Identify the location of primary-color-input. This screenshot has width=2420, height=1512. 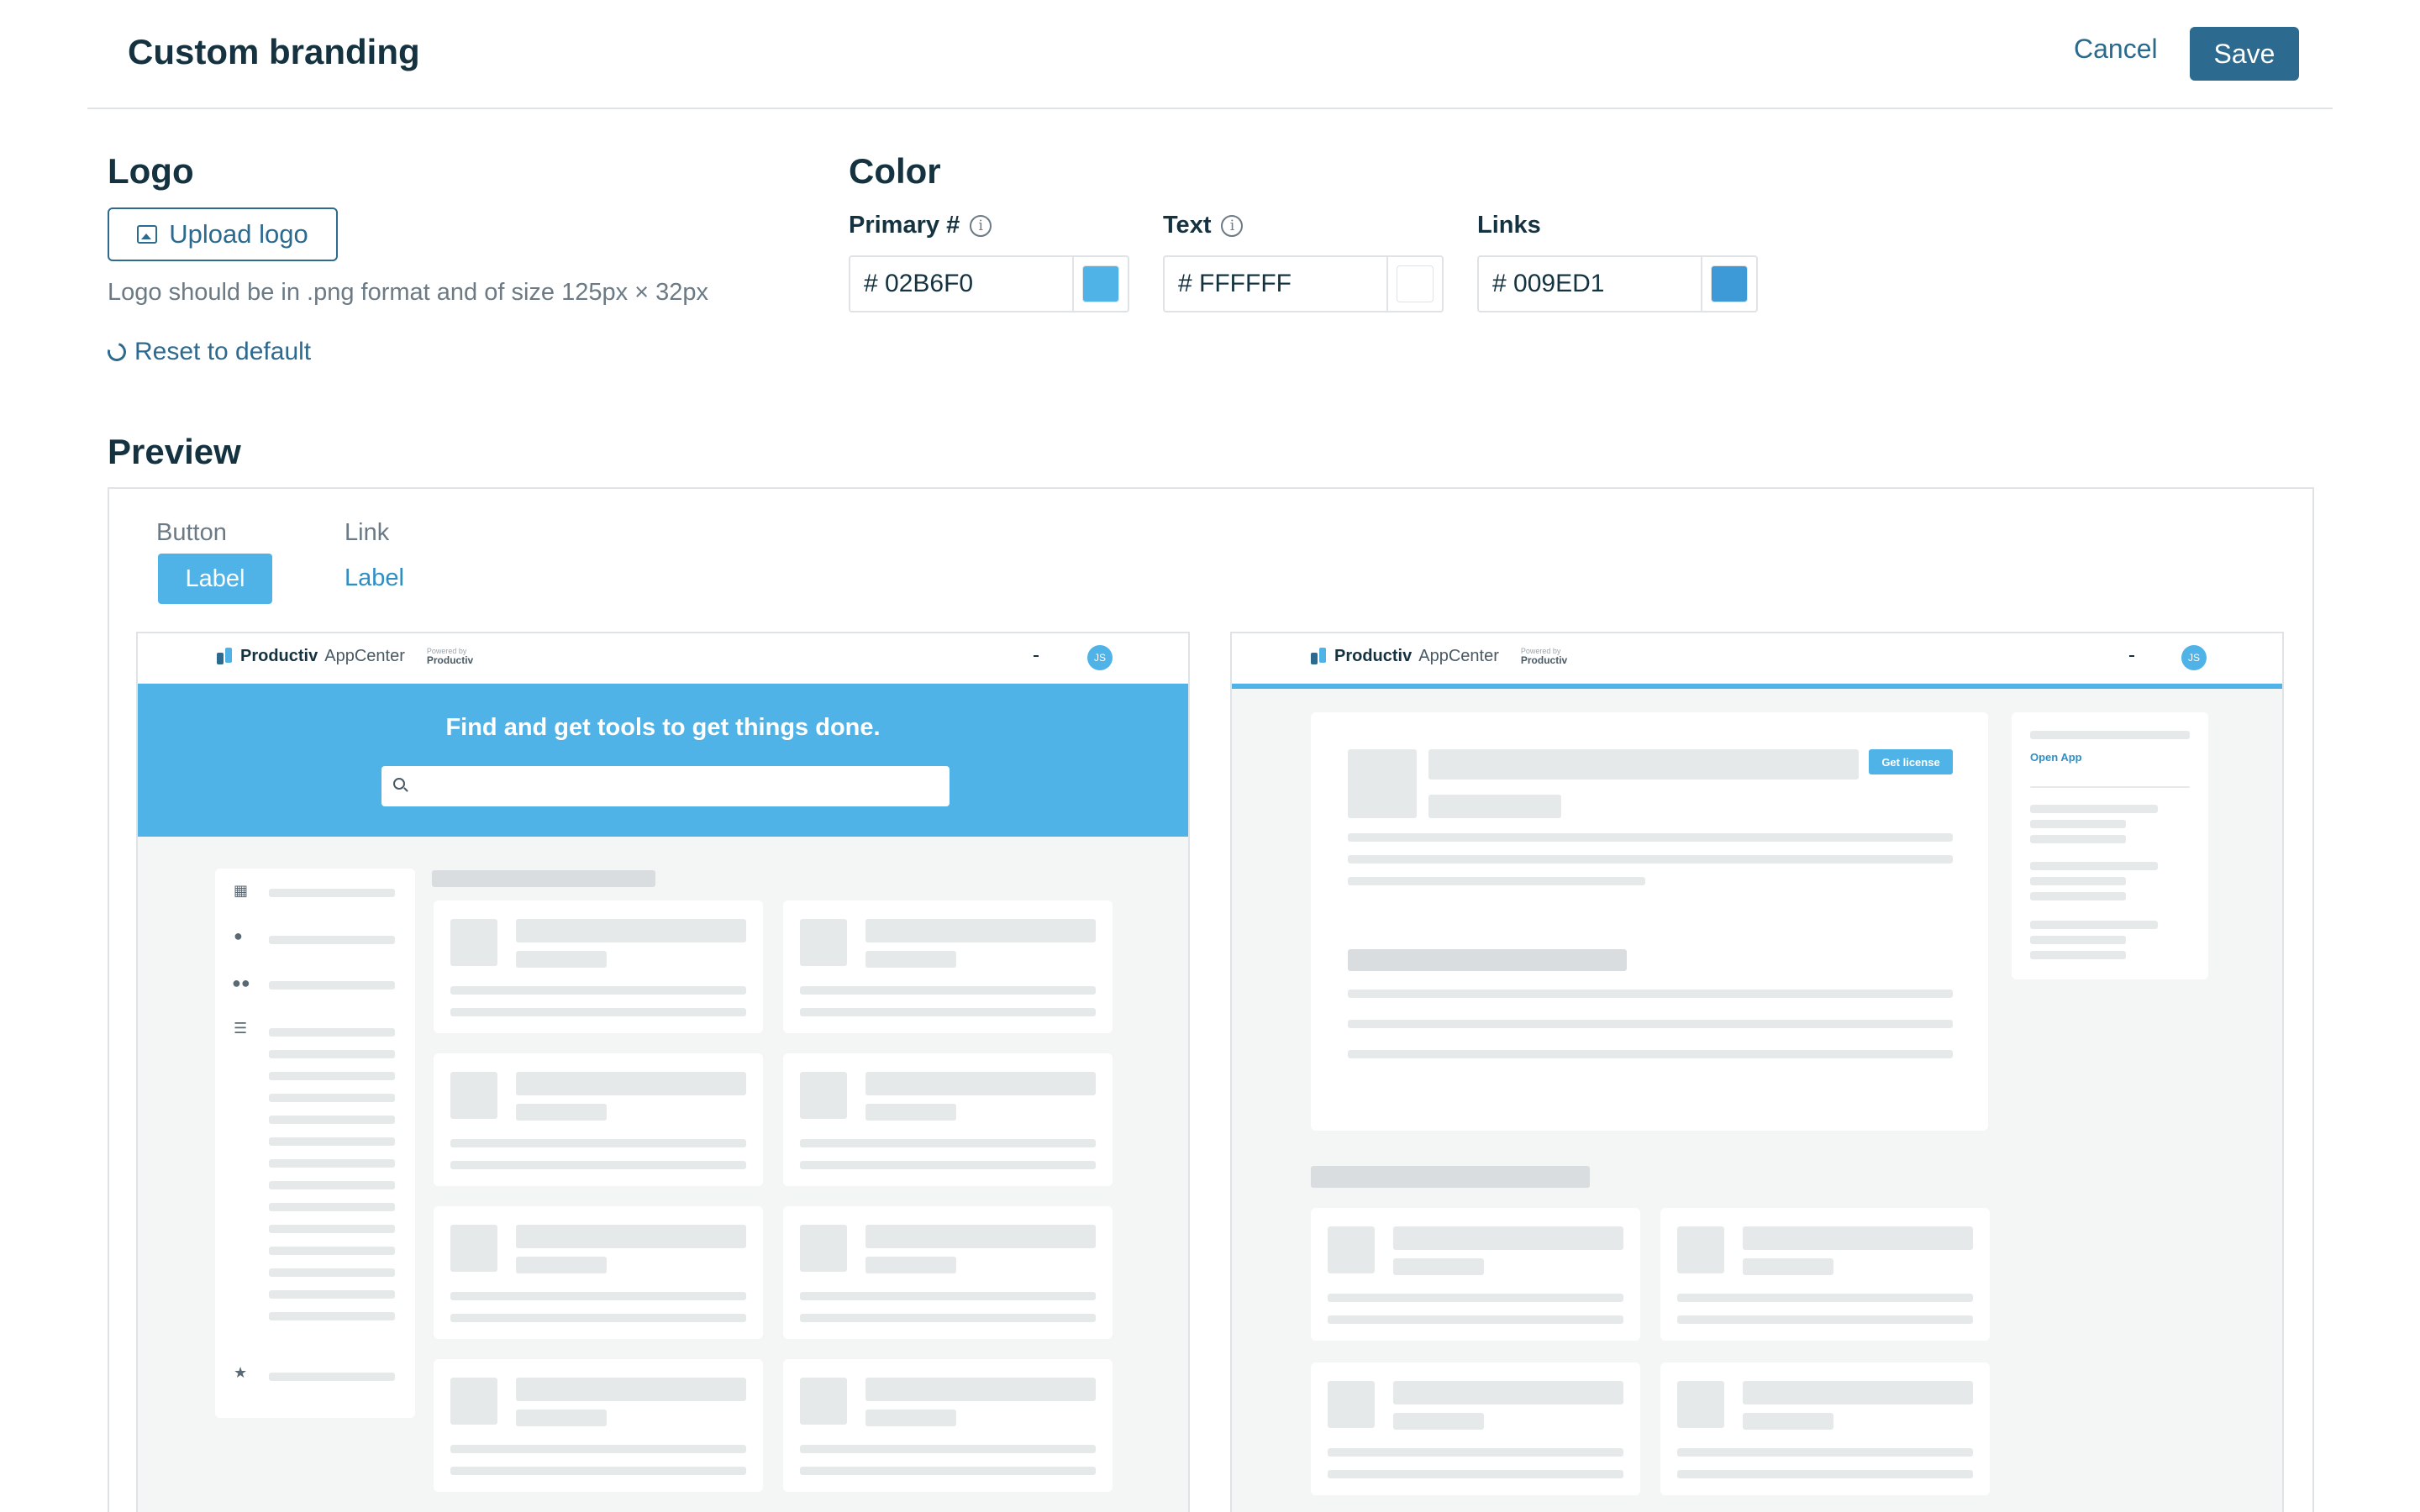
(961, 284).